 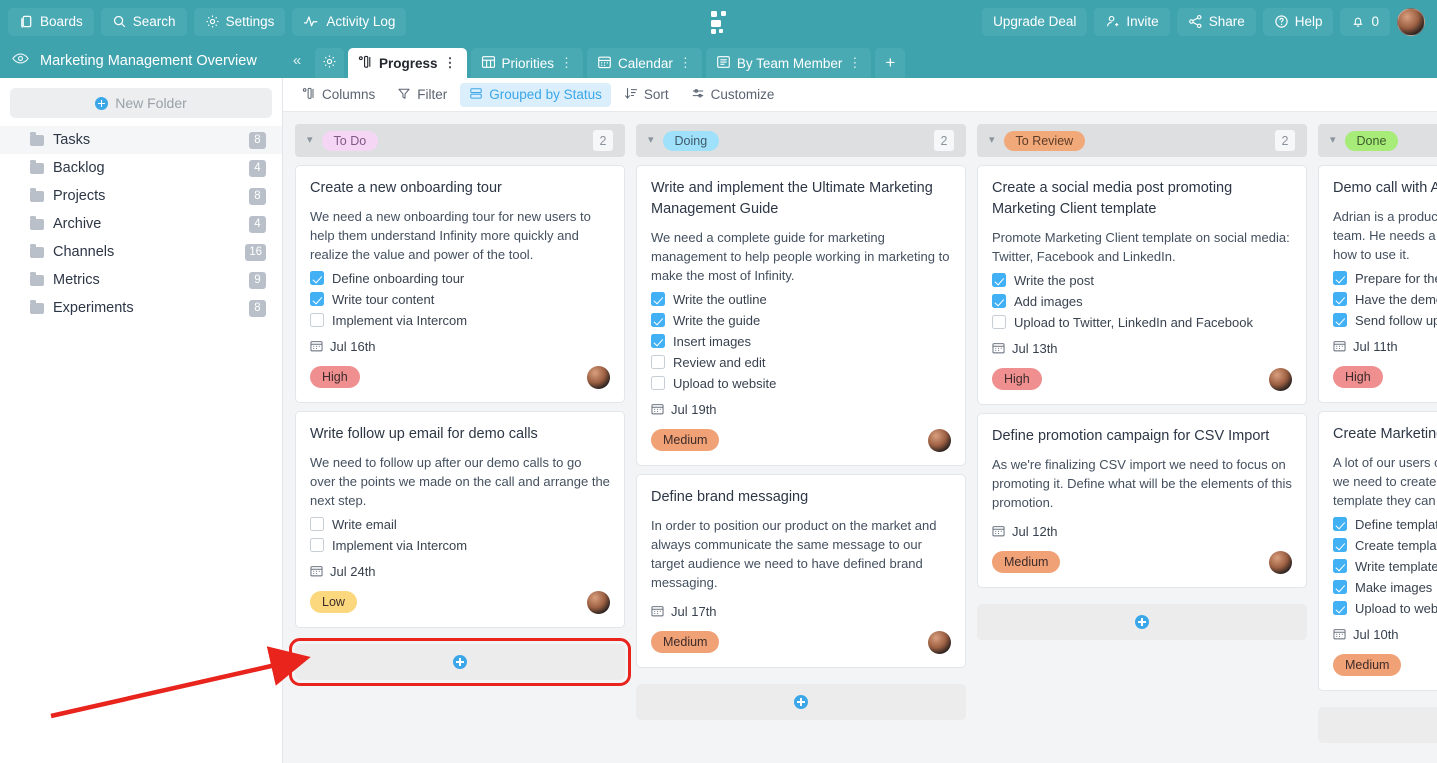 I want to click on tab-priorities: Priorities ⋮, so click(x=527, y=63).